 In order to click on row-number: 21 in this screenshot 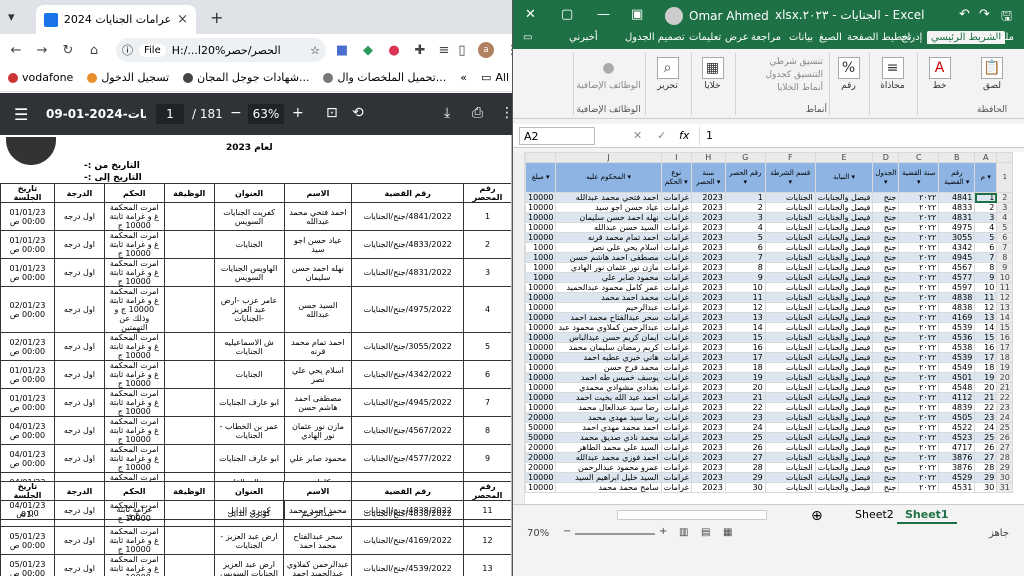, I will do `click(1005, 387)`.